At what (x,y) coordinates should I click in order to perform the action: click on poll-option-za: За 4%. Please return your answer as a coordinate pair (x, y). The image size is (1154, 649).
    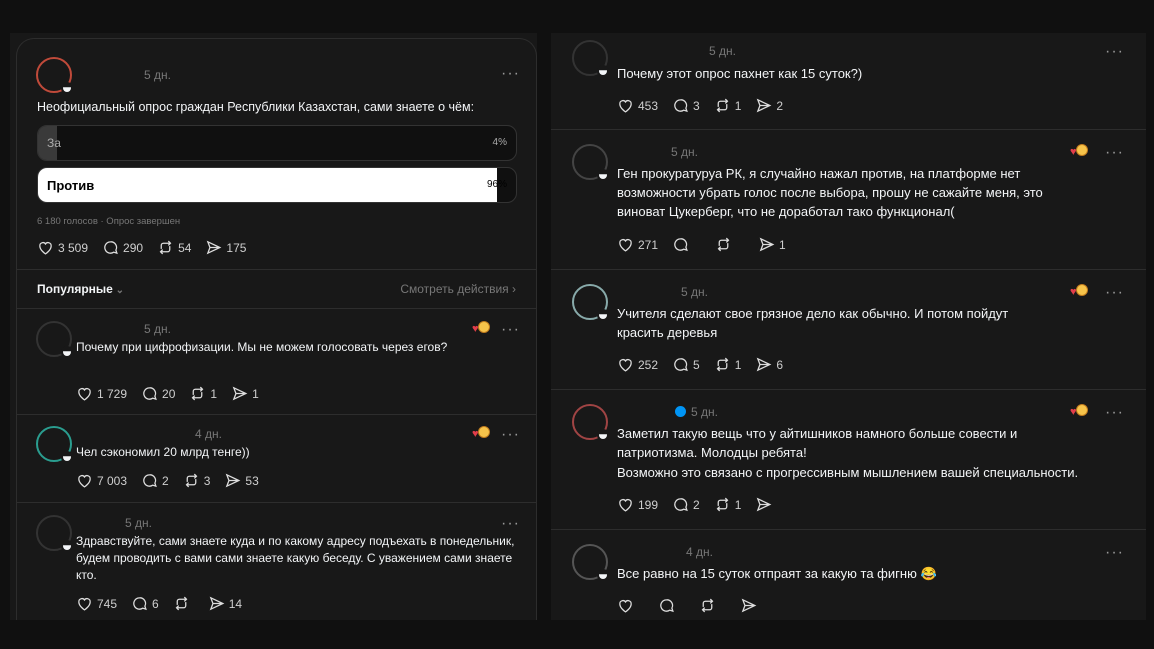
    Looking at the image, I should click on (277, 143).